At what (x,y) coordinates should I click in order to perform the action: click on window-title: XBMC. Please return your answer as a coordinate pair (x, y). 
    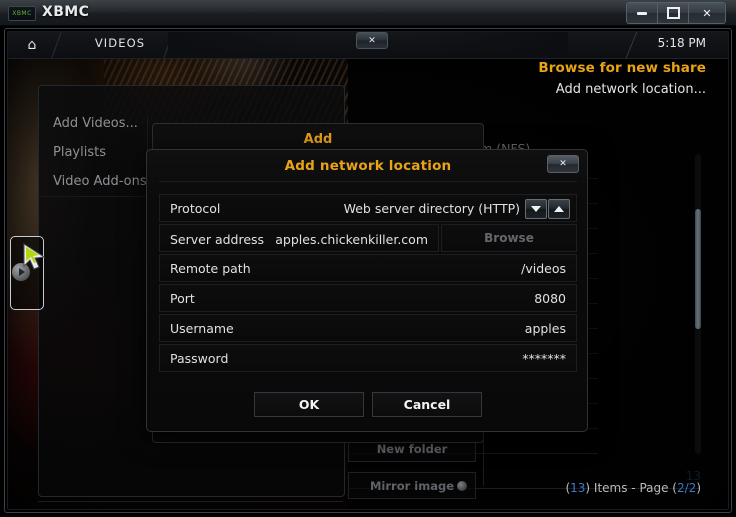
    Looking at the image, I should click on (66, 12).